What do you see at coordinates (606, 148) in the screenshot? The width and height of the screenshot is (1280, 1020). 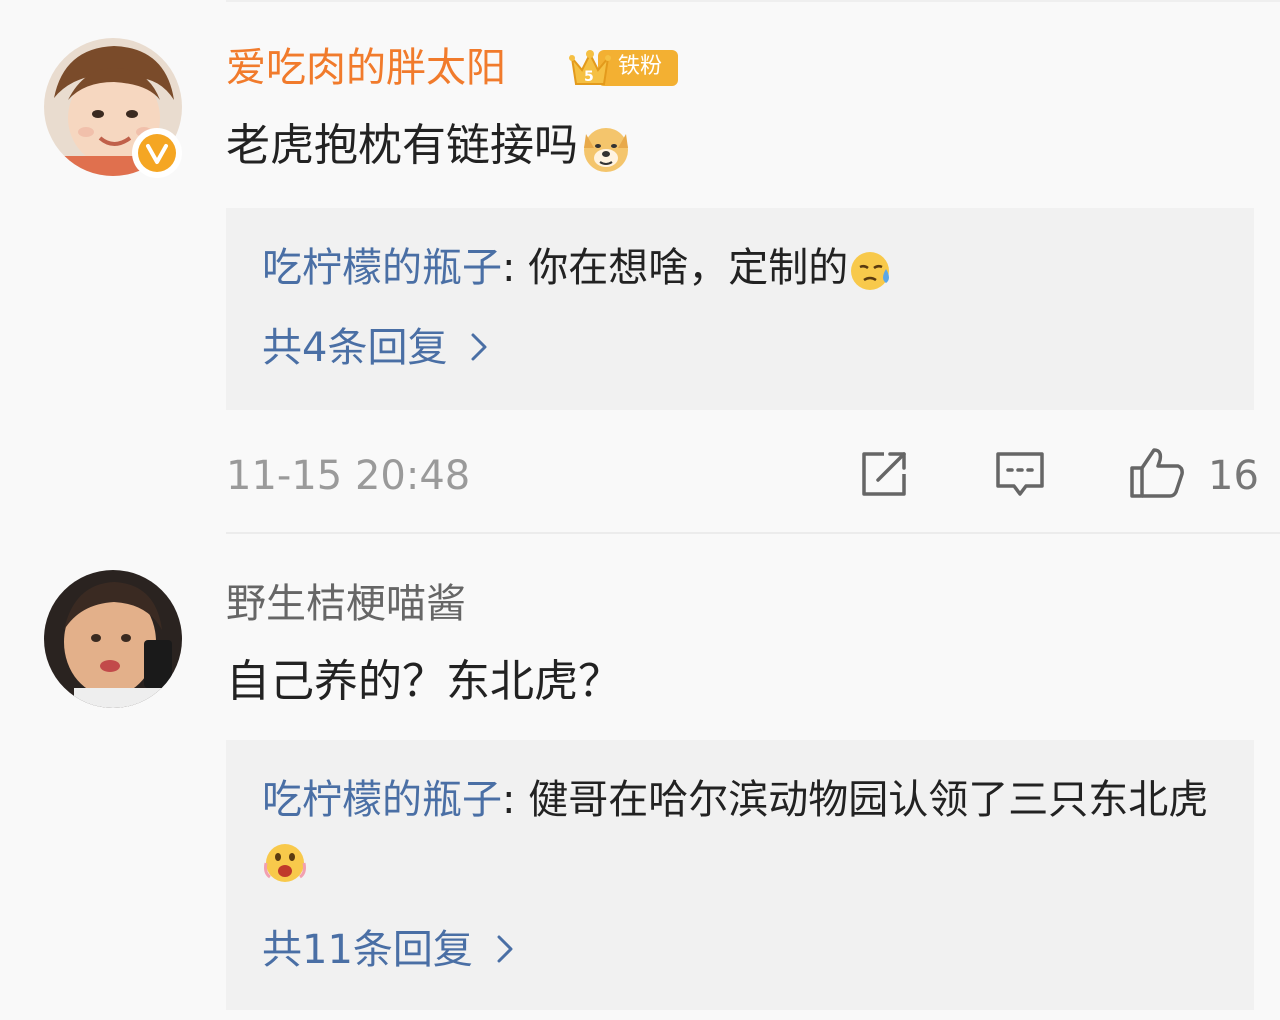 I see `doge-icon` at bounding box center [606, 148].